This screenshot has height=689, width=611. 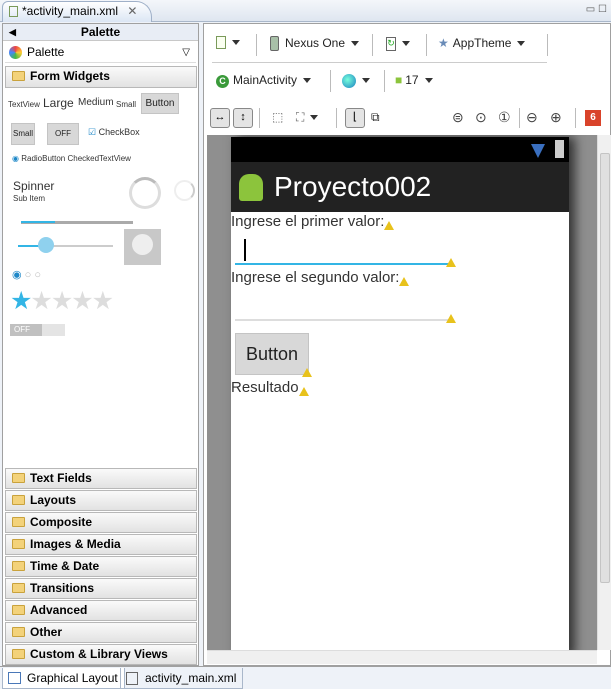 I want to click on radio-group: ◉ ○ ○, so click(x=26, y=274).